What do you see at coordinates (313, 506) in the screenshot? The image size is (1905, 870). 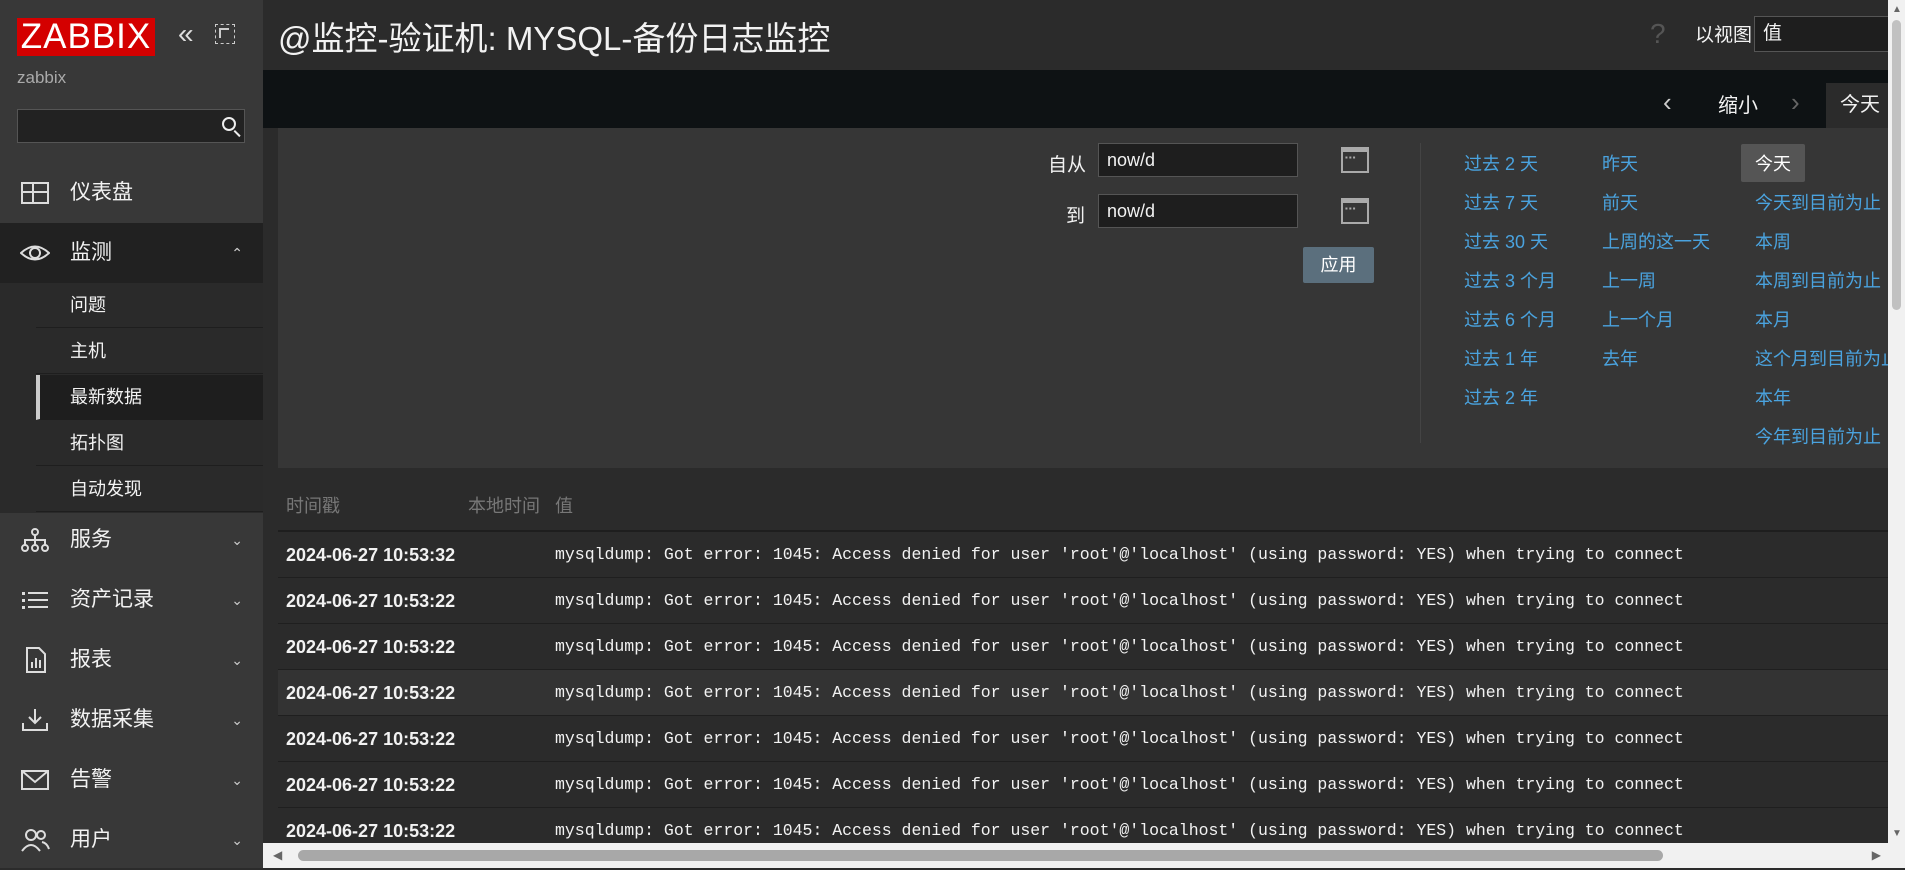 I see `column-header-timestamp: 时间戳` at bounding box center [313, 506].